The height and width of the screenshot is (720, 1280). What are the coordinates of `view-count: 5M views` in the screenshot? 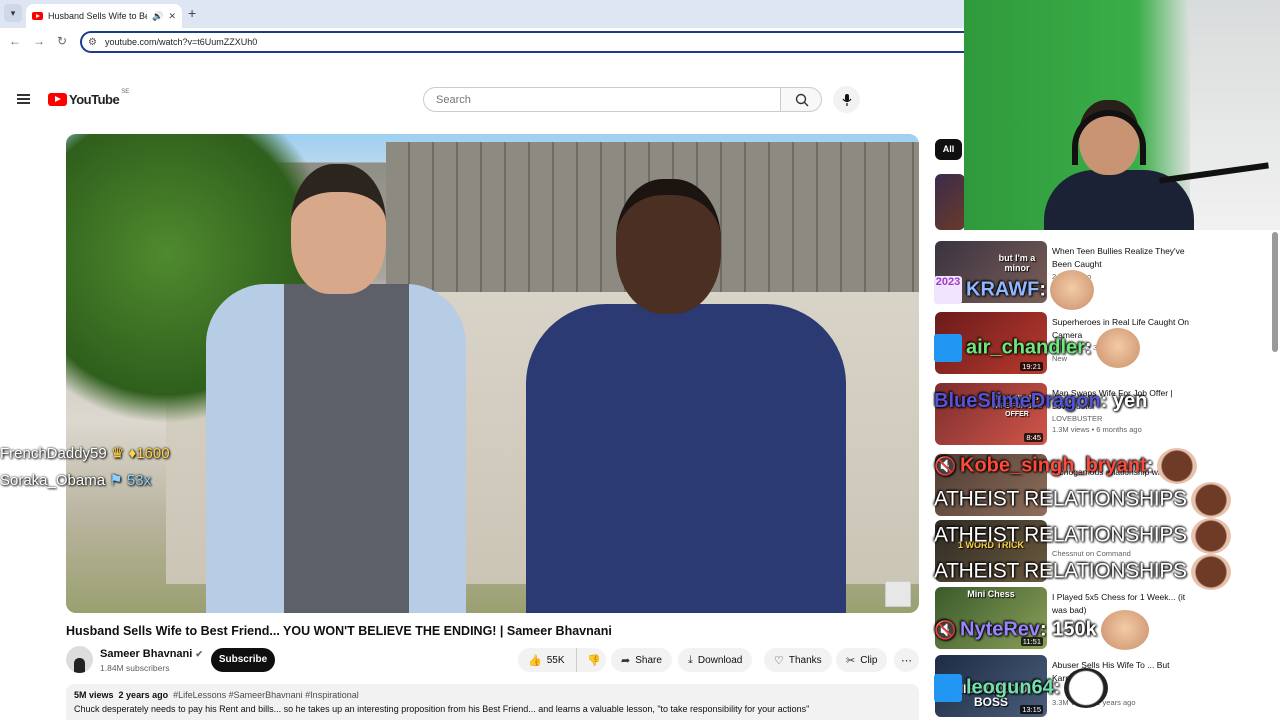 It's located at (94, 695).